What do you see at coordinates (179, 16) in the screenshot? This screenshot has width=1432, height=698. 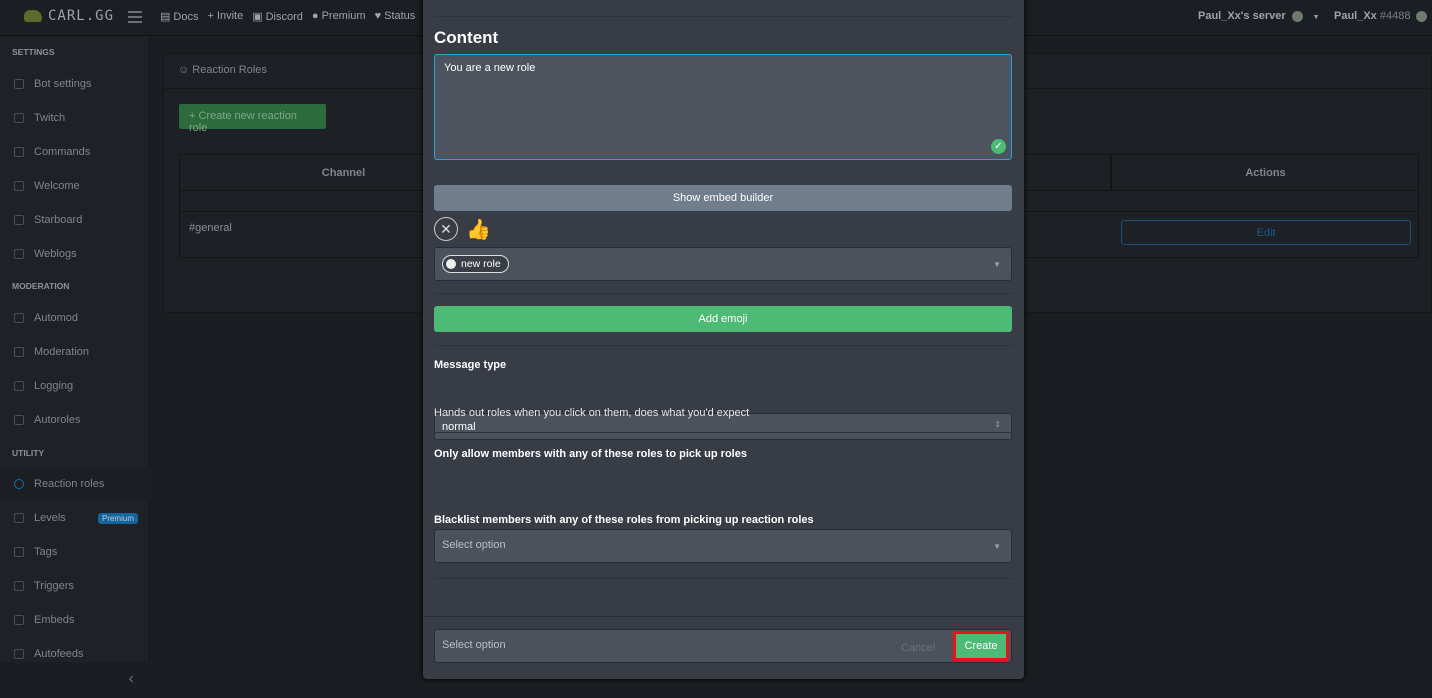 I see `nav-docs: ▤ Docs` at bounding box center [179, 16].